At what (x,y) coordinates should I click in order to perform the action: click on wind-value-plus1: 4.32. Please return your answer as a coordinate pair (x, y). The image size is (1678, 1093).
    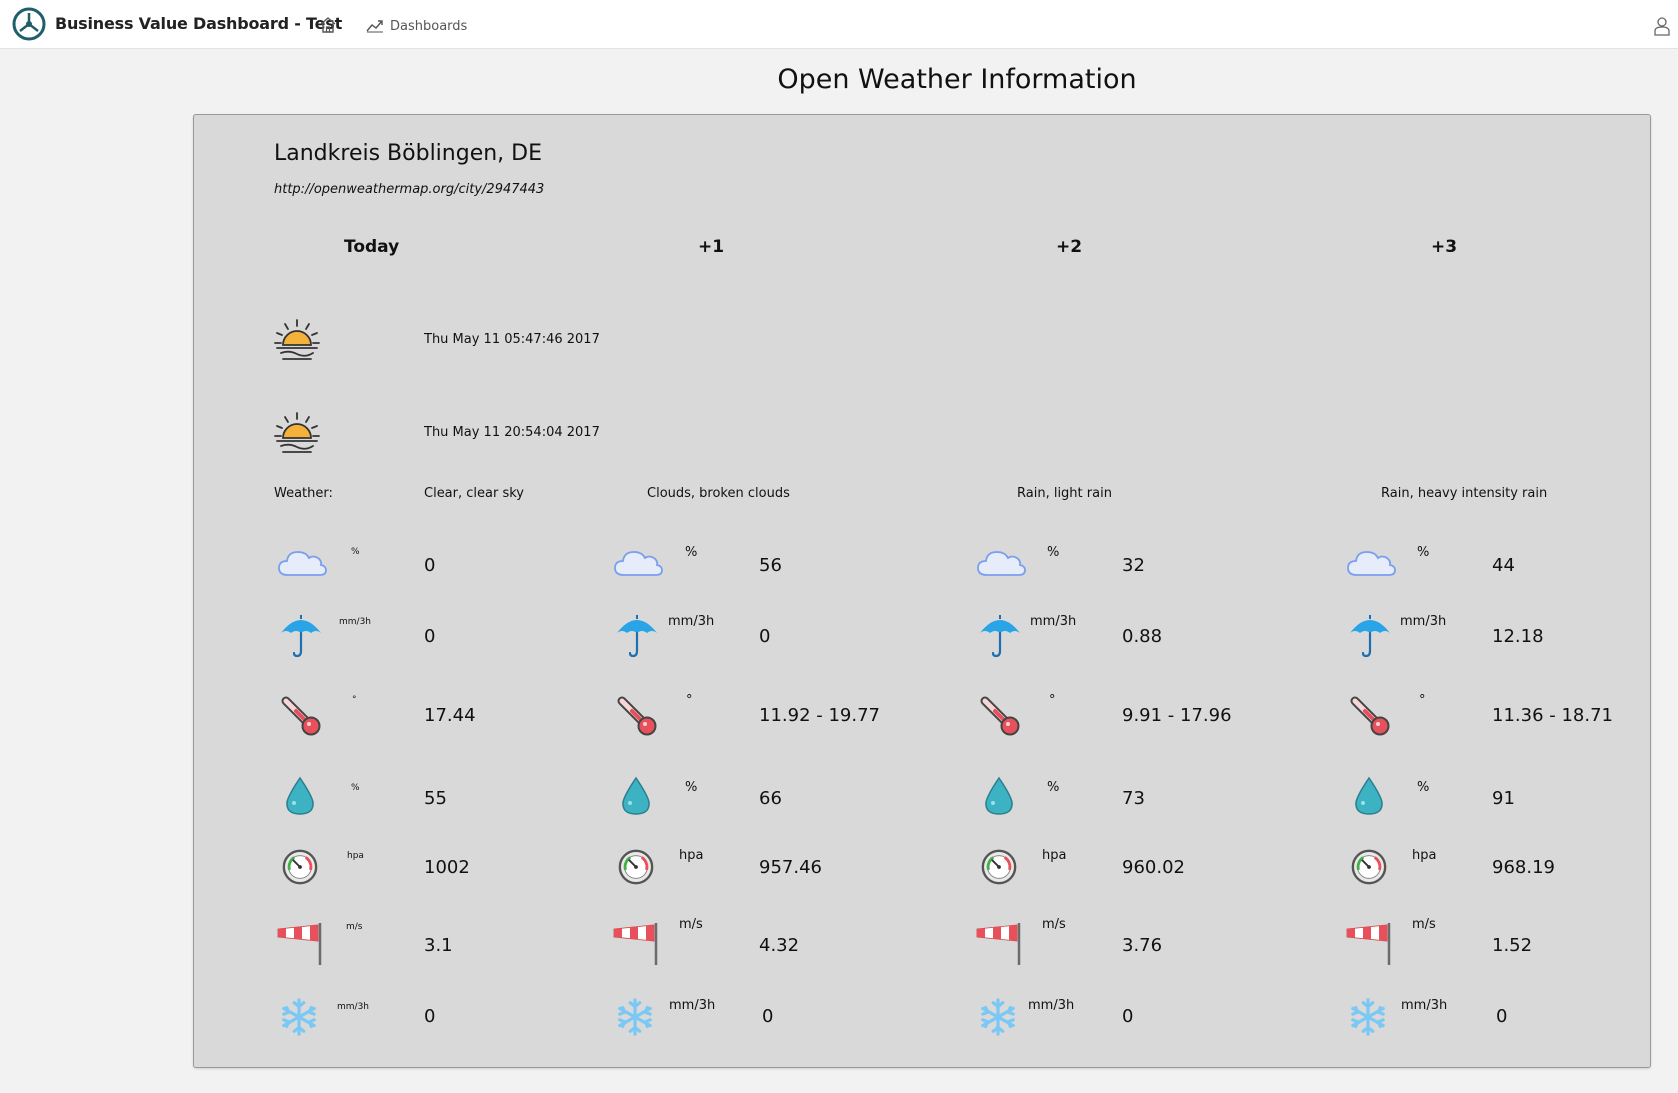
    Looking at the image, I should click on (779, 945).